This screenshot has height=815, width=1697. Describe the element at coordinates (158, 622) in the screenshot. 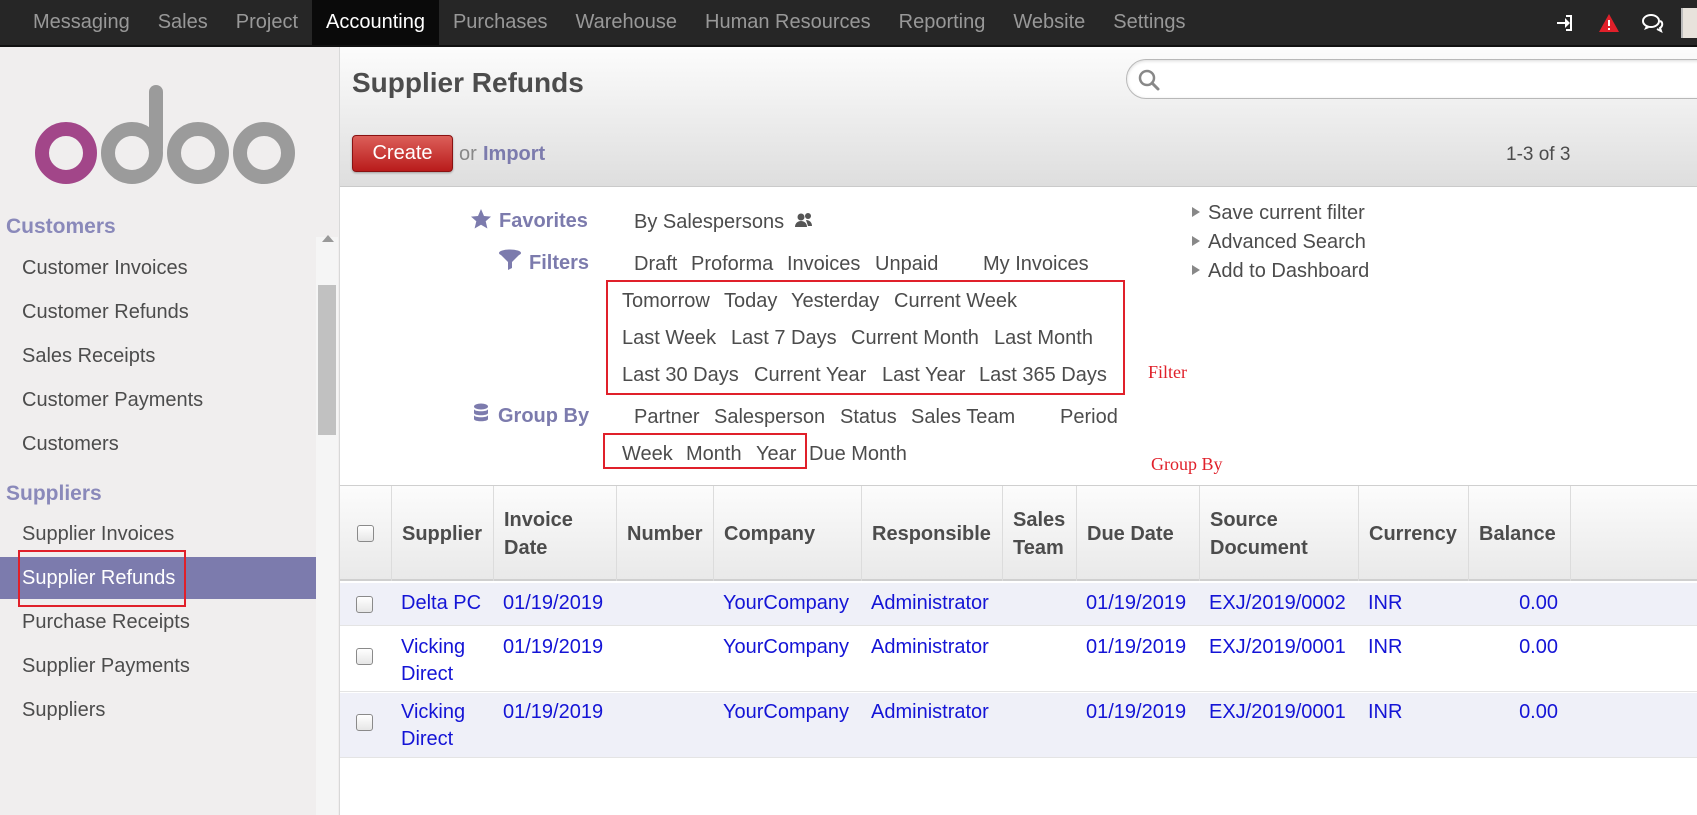

I see `sidebar-item-purchase-receipts: Purchase Receipts` at that location.